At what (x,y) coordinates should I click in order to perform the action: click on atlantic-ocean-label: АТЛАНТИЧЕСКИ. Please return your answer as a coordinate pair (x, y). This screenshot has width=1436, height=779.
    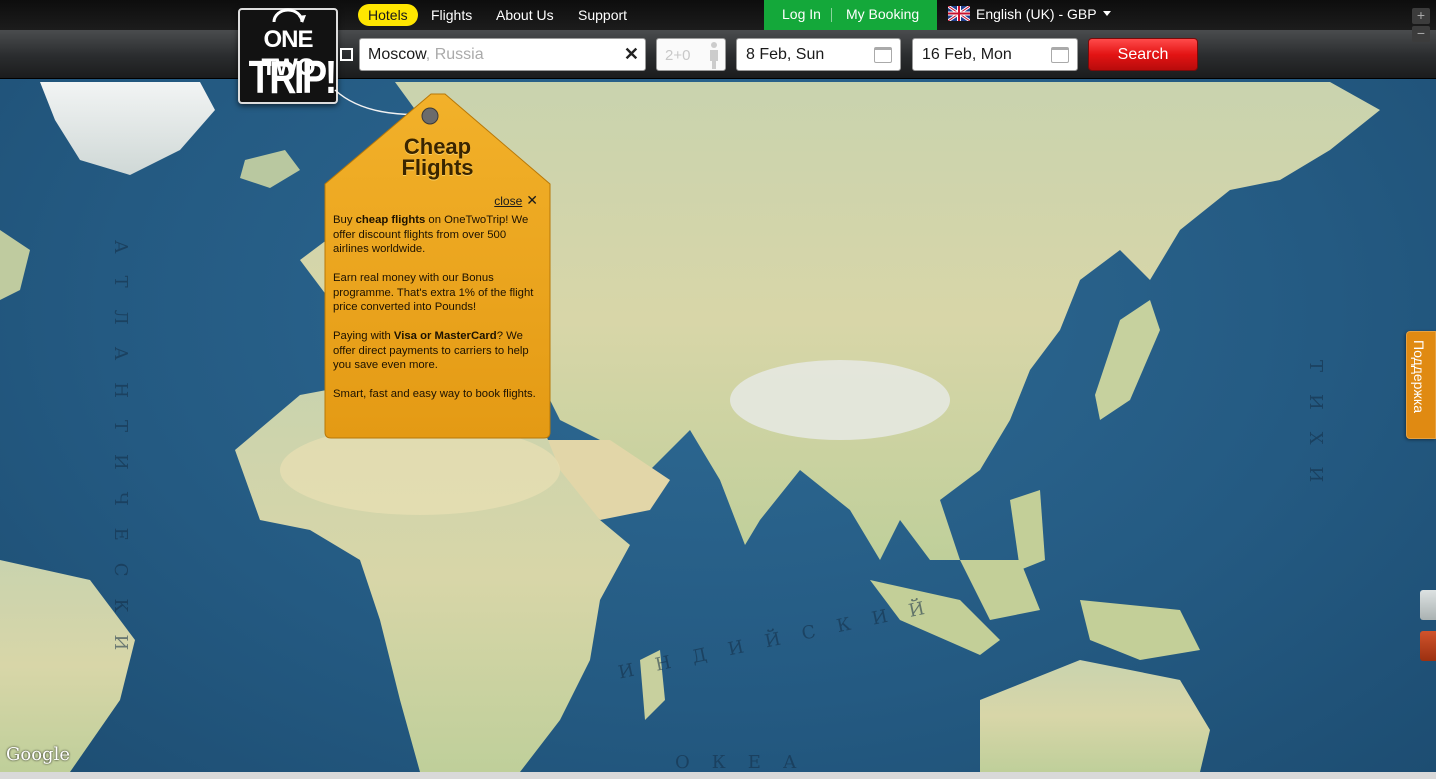
    Looking at the image, I should click on (120, 456).